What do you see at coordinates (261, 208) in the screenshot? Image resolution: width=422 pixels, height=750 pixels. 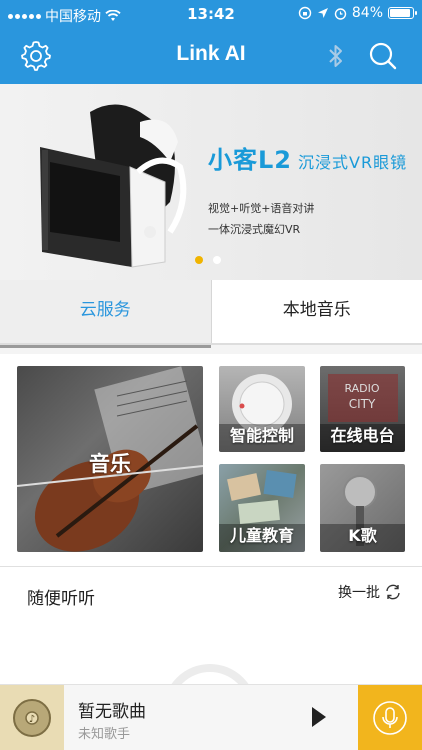 I see `banner-line-1: 视觉+听觉+语音对讲` at bounding box center [261, 208].